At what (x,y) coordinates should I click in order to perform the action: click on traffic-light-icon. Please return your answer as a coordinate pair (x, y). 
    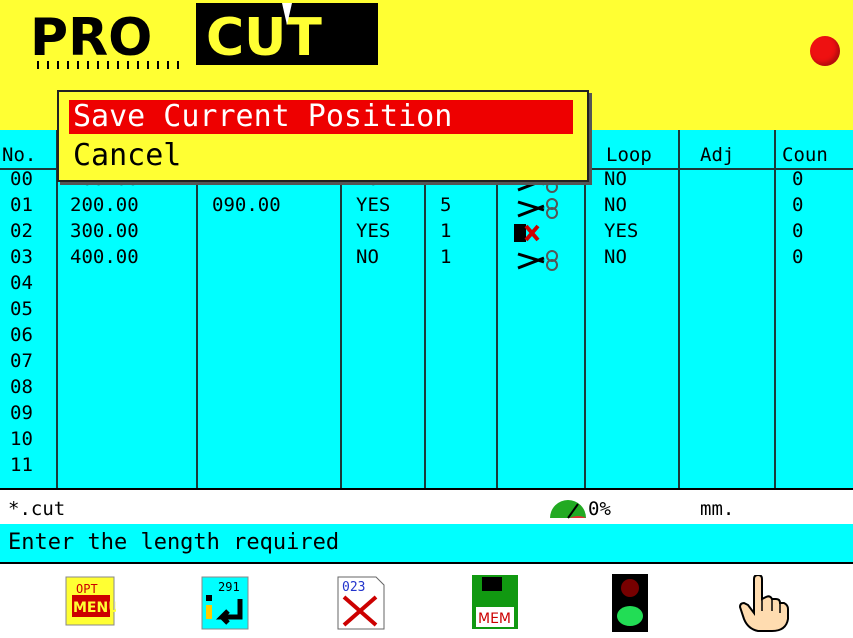
    Looking at the image, I should click on (630, 603).